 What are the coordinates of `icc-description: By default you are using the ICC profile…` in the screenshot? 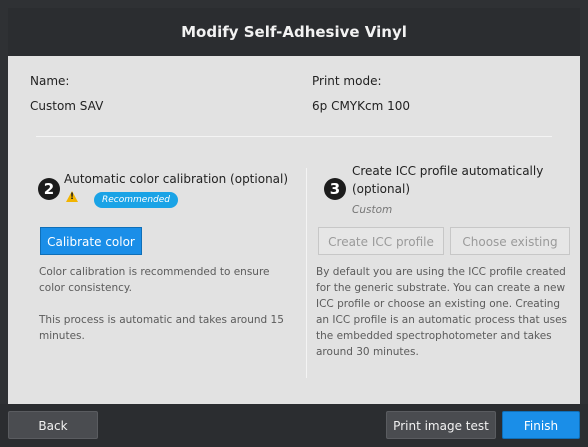 It's located at (442, 312).